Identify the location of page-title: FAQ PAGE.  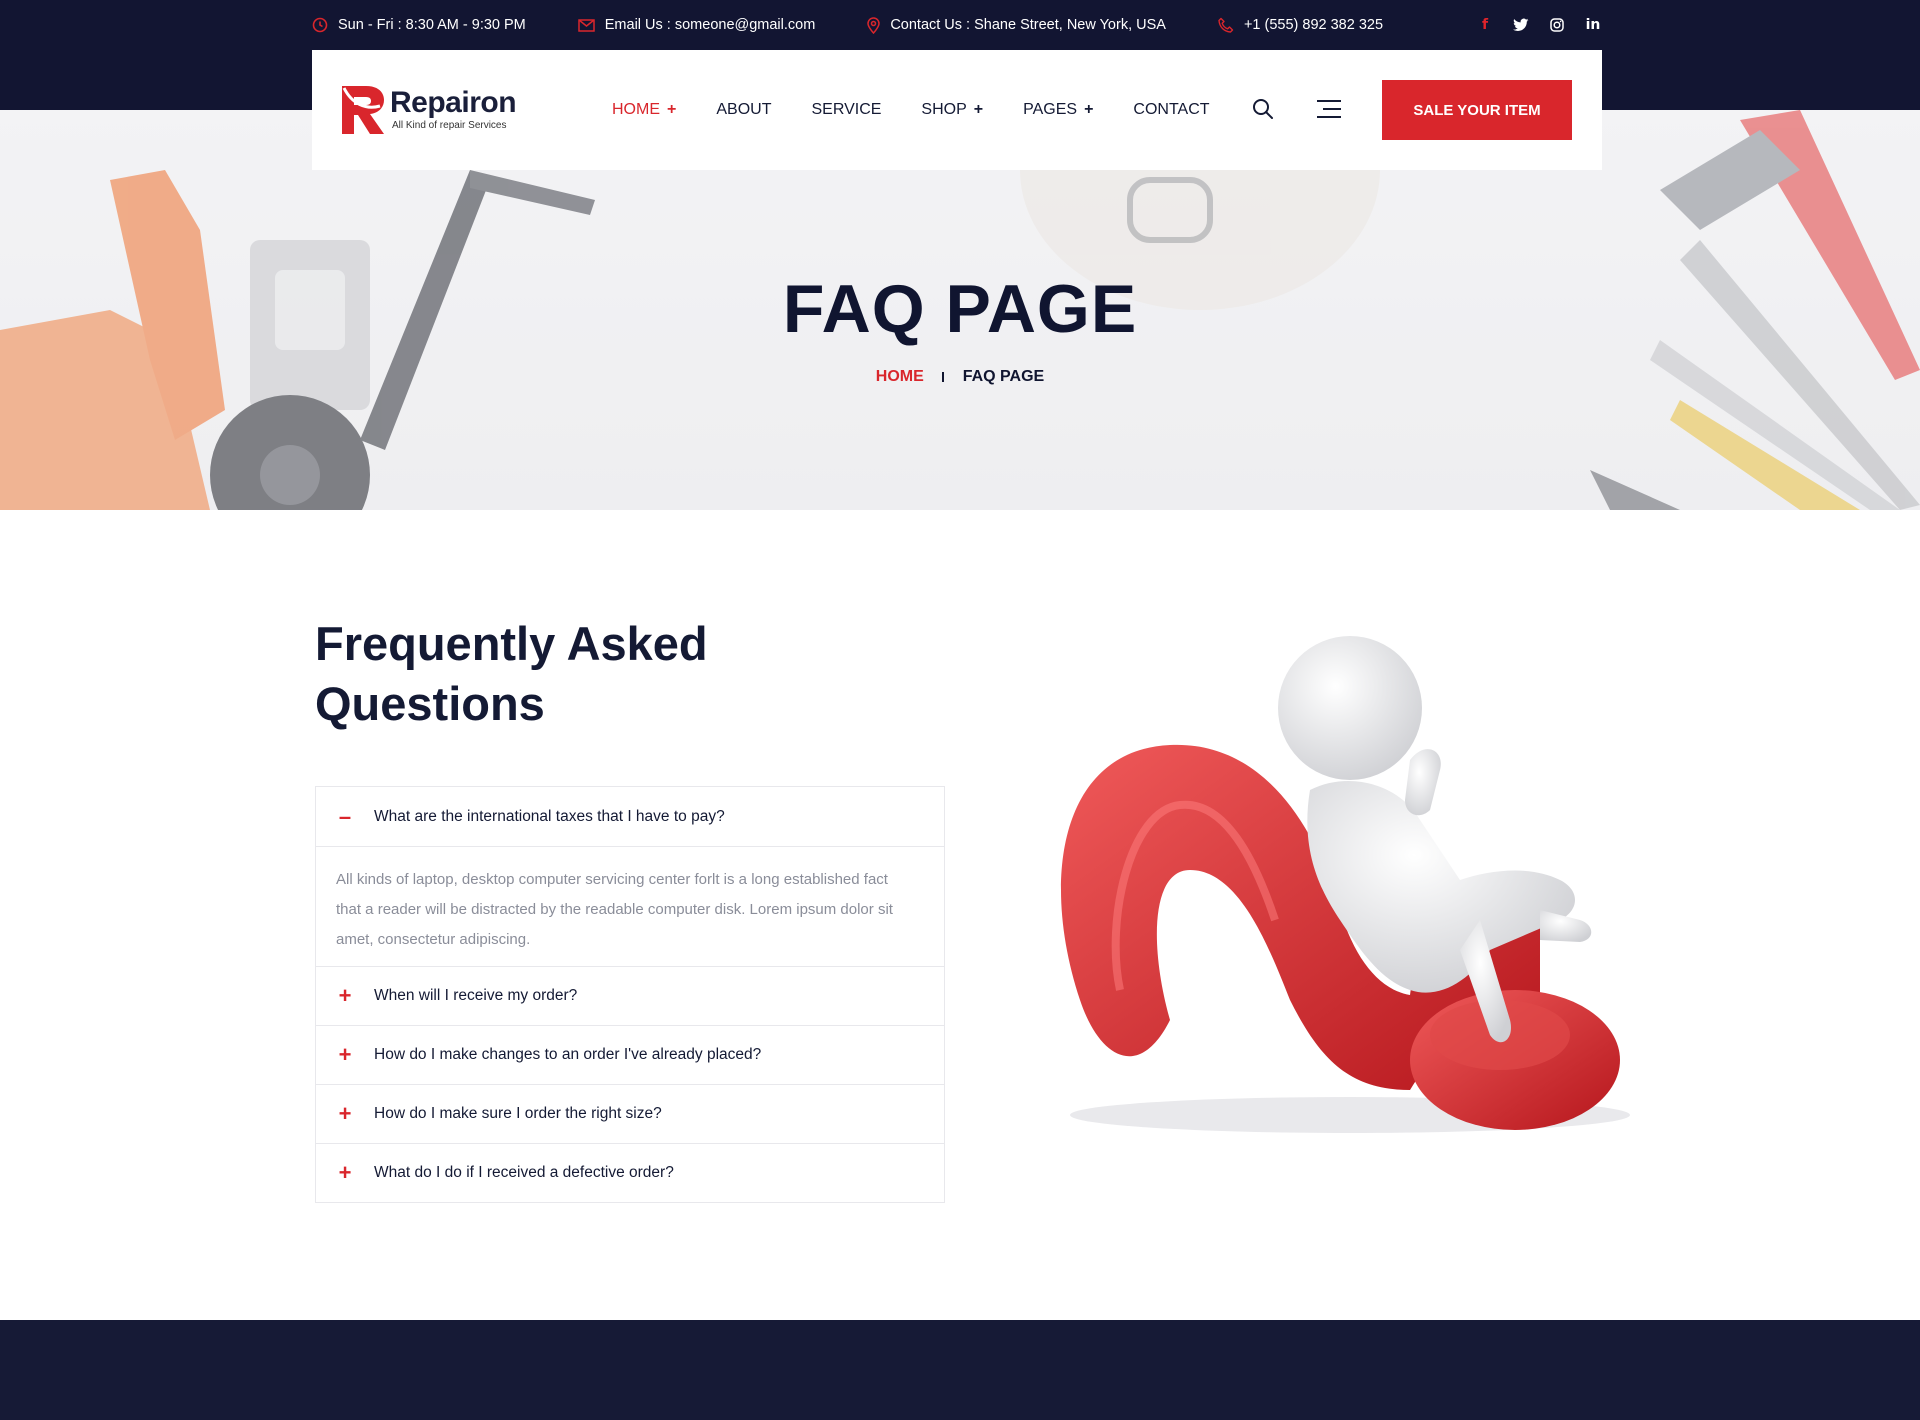
(960, 309).